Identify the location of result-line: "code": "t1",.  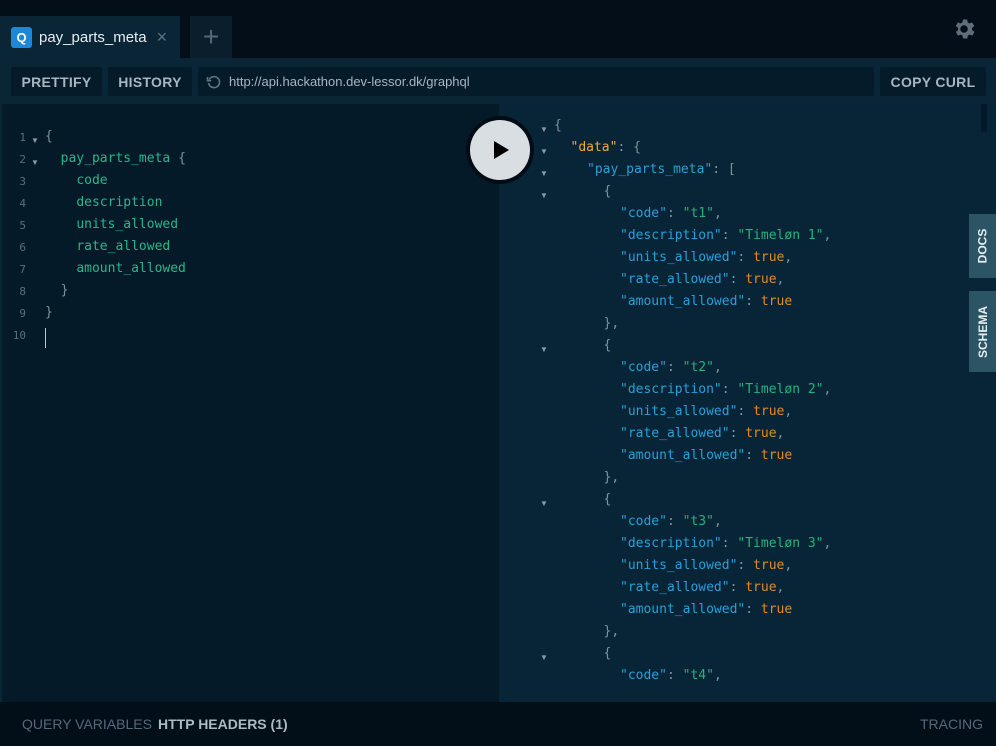
(671, 213).